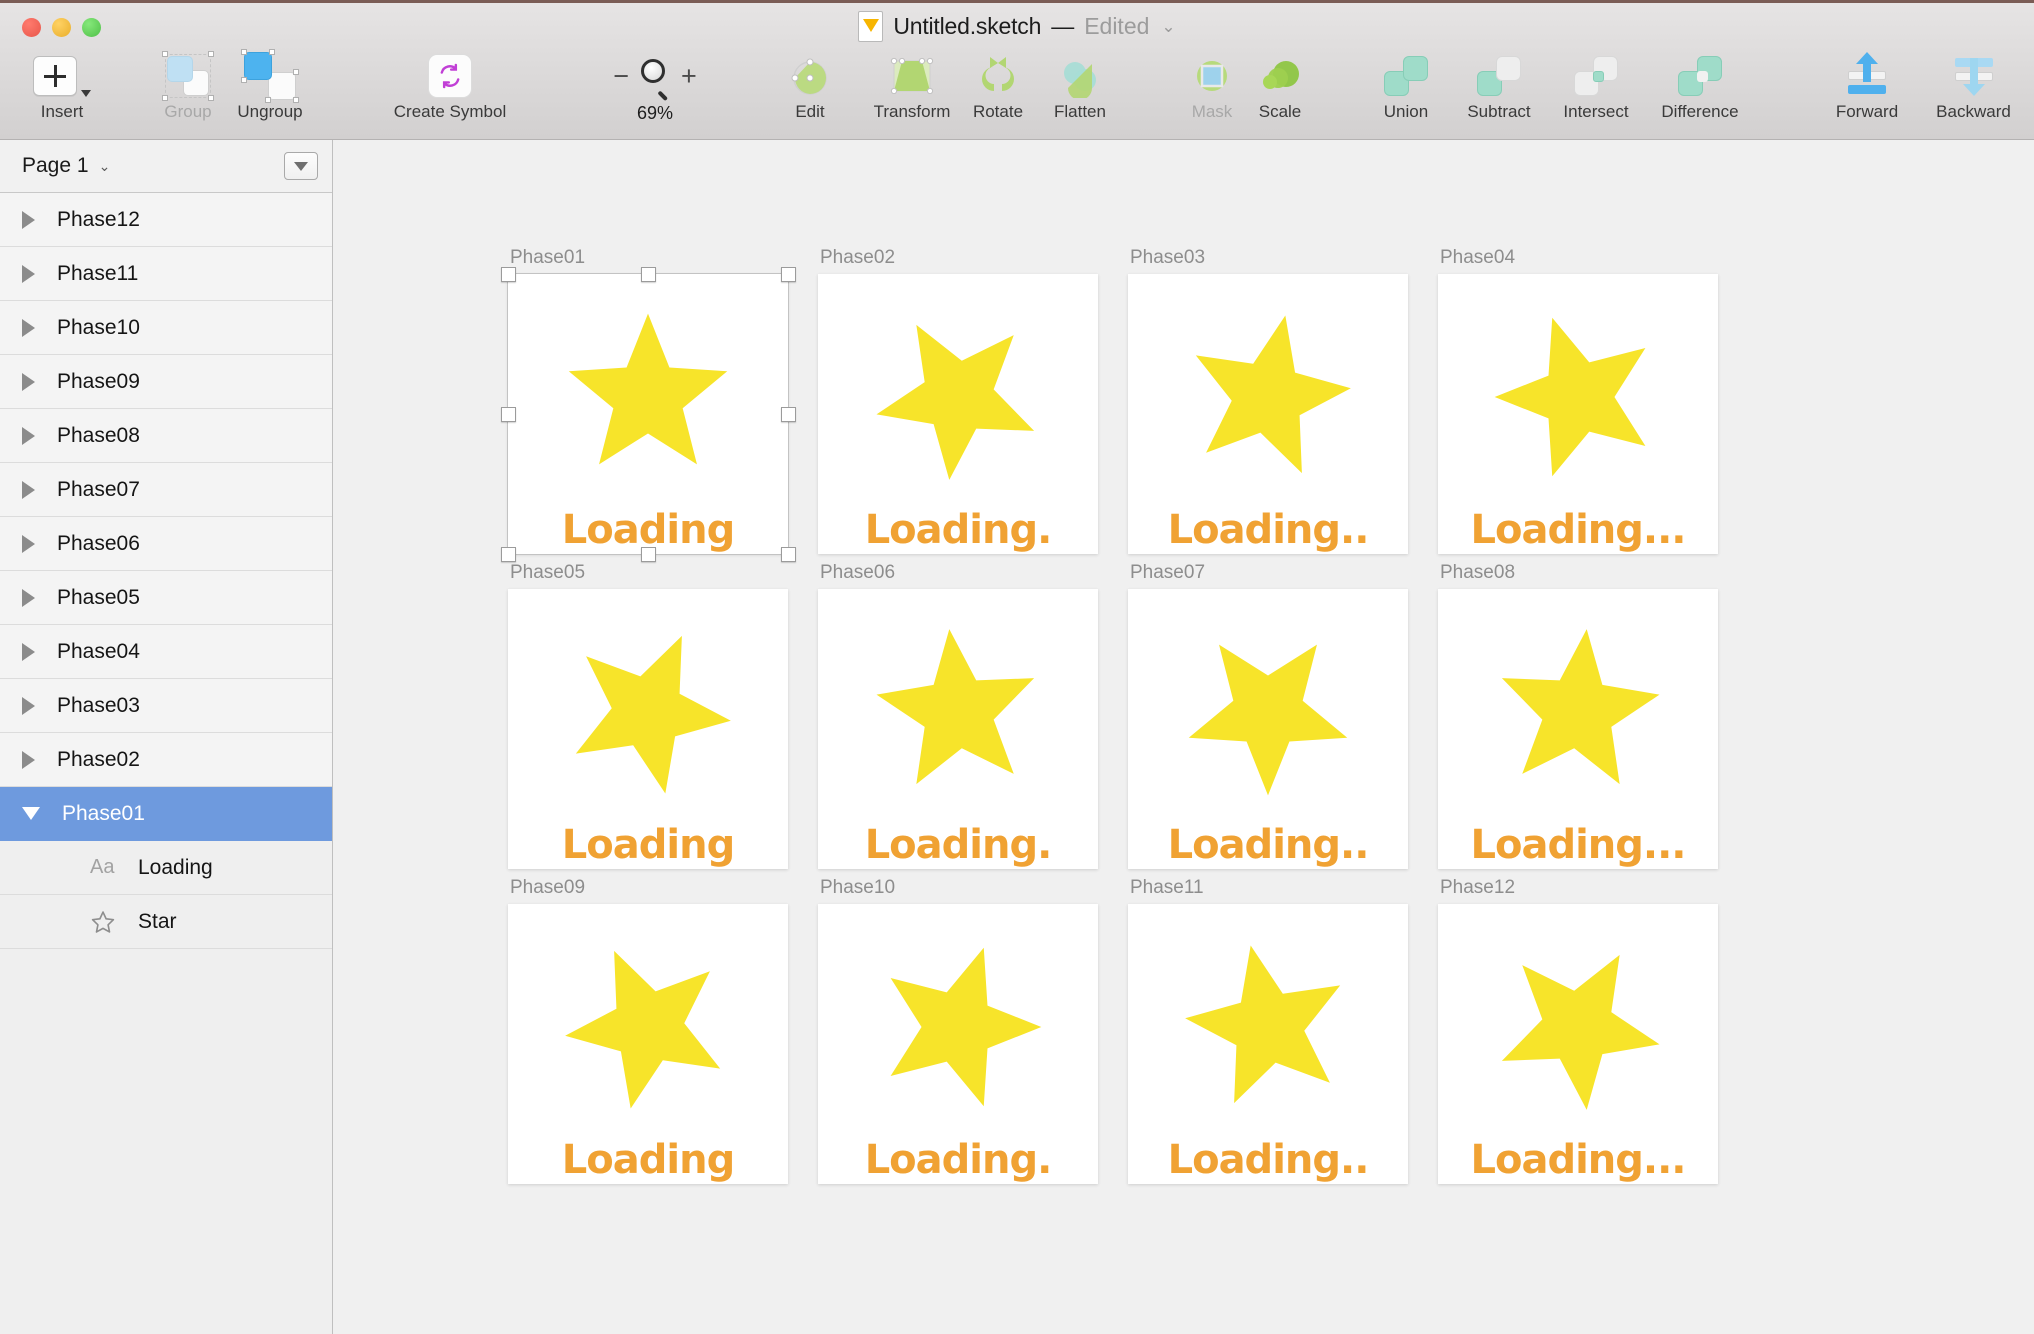  I want to click on zoom-button, so click(91, 27).